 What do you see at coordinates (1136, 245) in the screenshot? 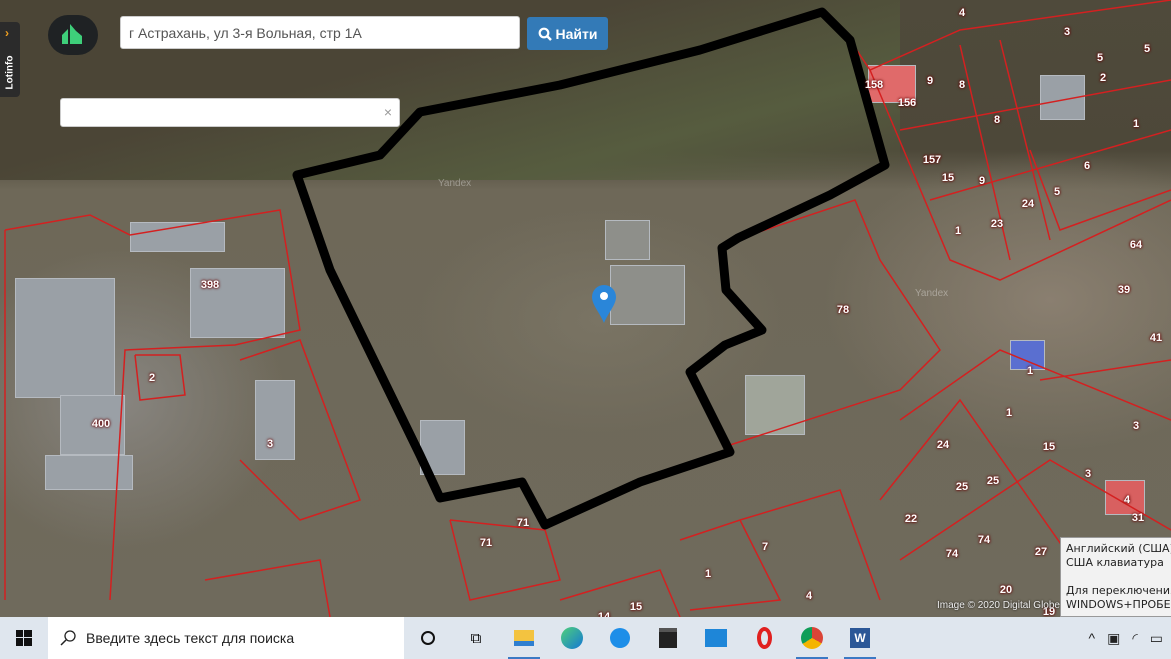
I see `parcel-number: 64` at bounding box center [1136, 245].